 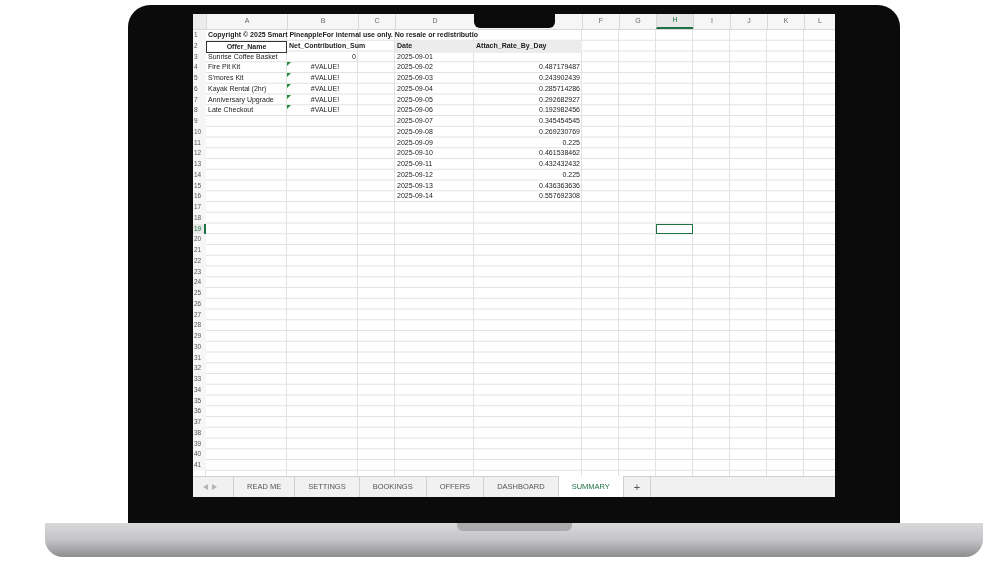 I want to click on selected-cell, so click(x=674, y=229).